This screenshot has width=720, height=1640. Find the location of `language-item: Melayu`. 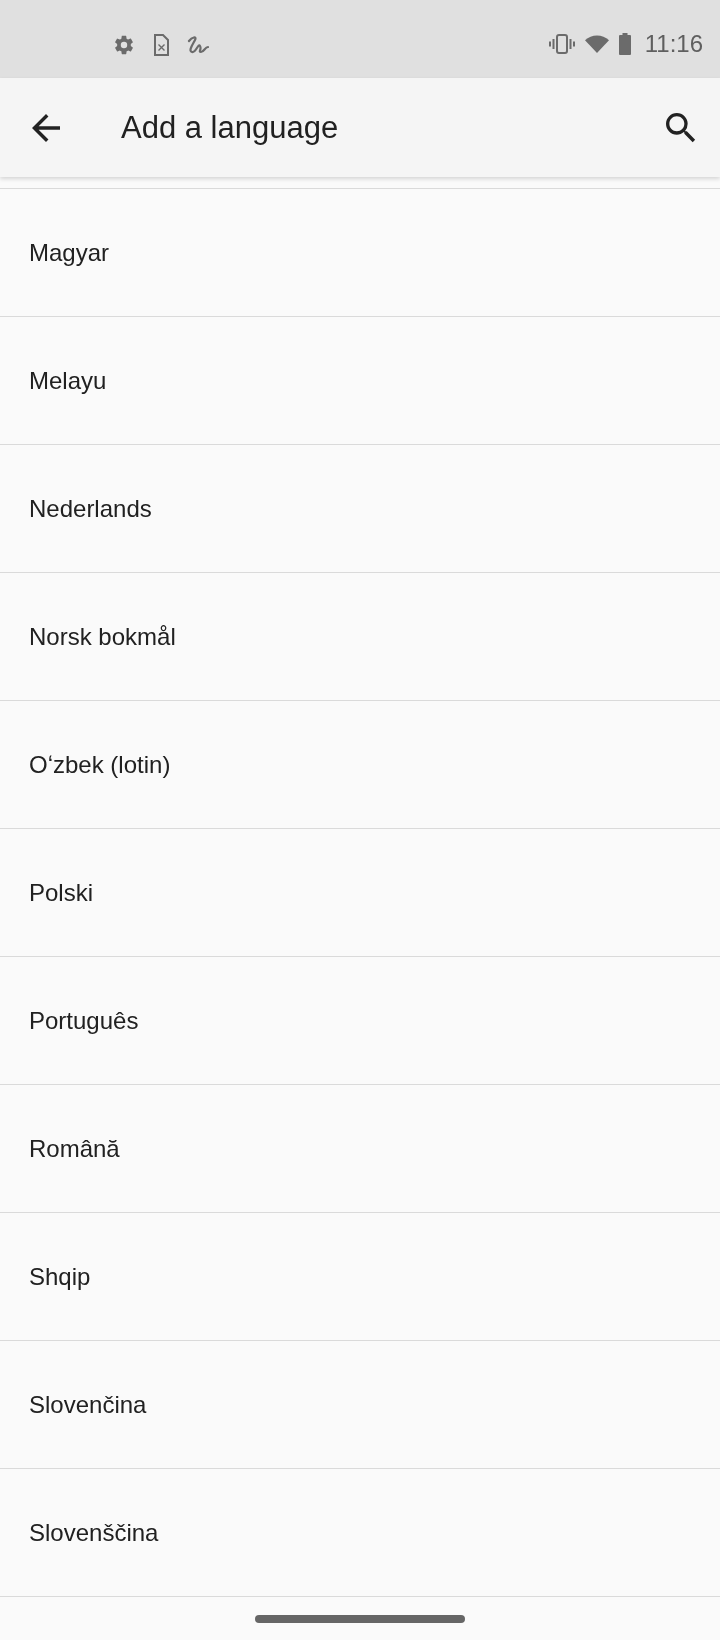

language-item: Melayu is located at coordinates (360, 381).